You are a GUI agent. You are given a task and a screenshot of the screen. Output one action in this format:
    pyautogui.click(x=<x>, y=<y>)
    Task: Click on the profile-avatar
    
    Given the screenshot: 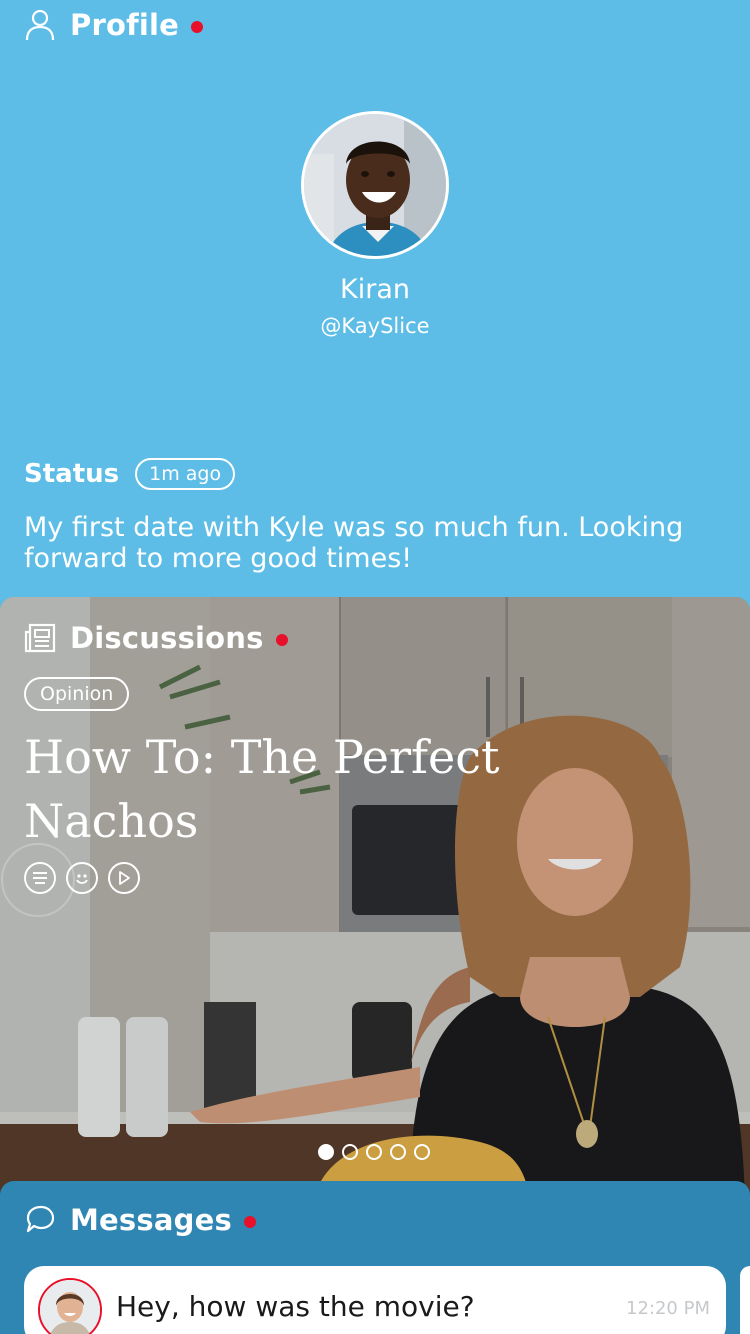 What is the action you would take?
    pyautogui.click(x=375, y=185)
    